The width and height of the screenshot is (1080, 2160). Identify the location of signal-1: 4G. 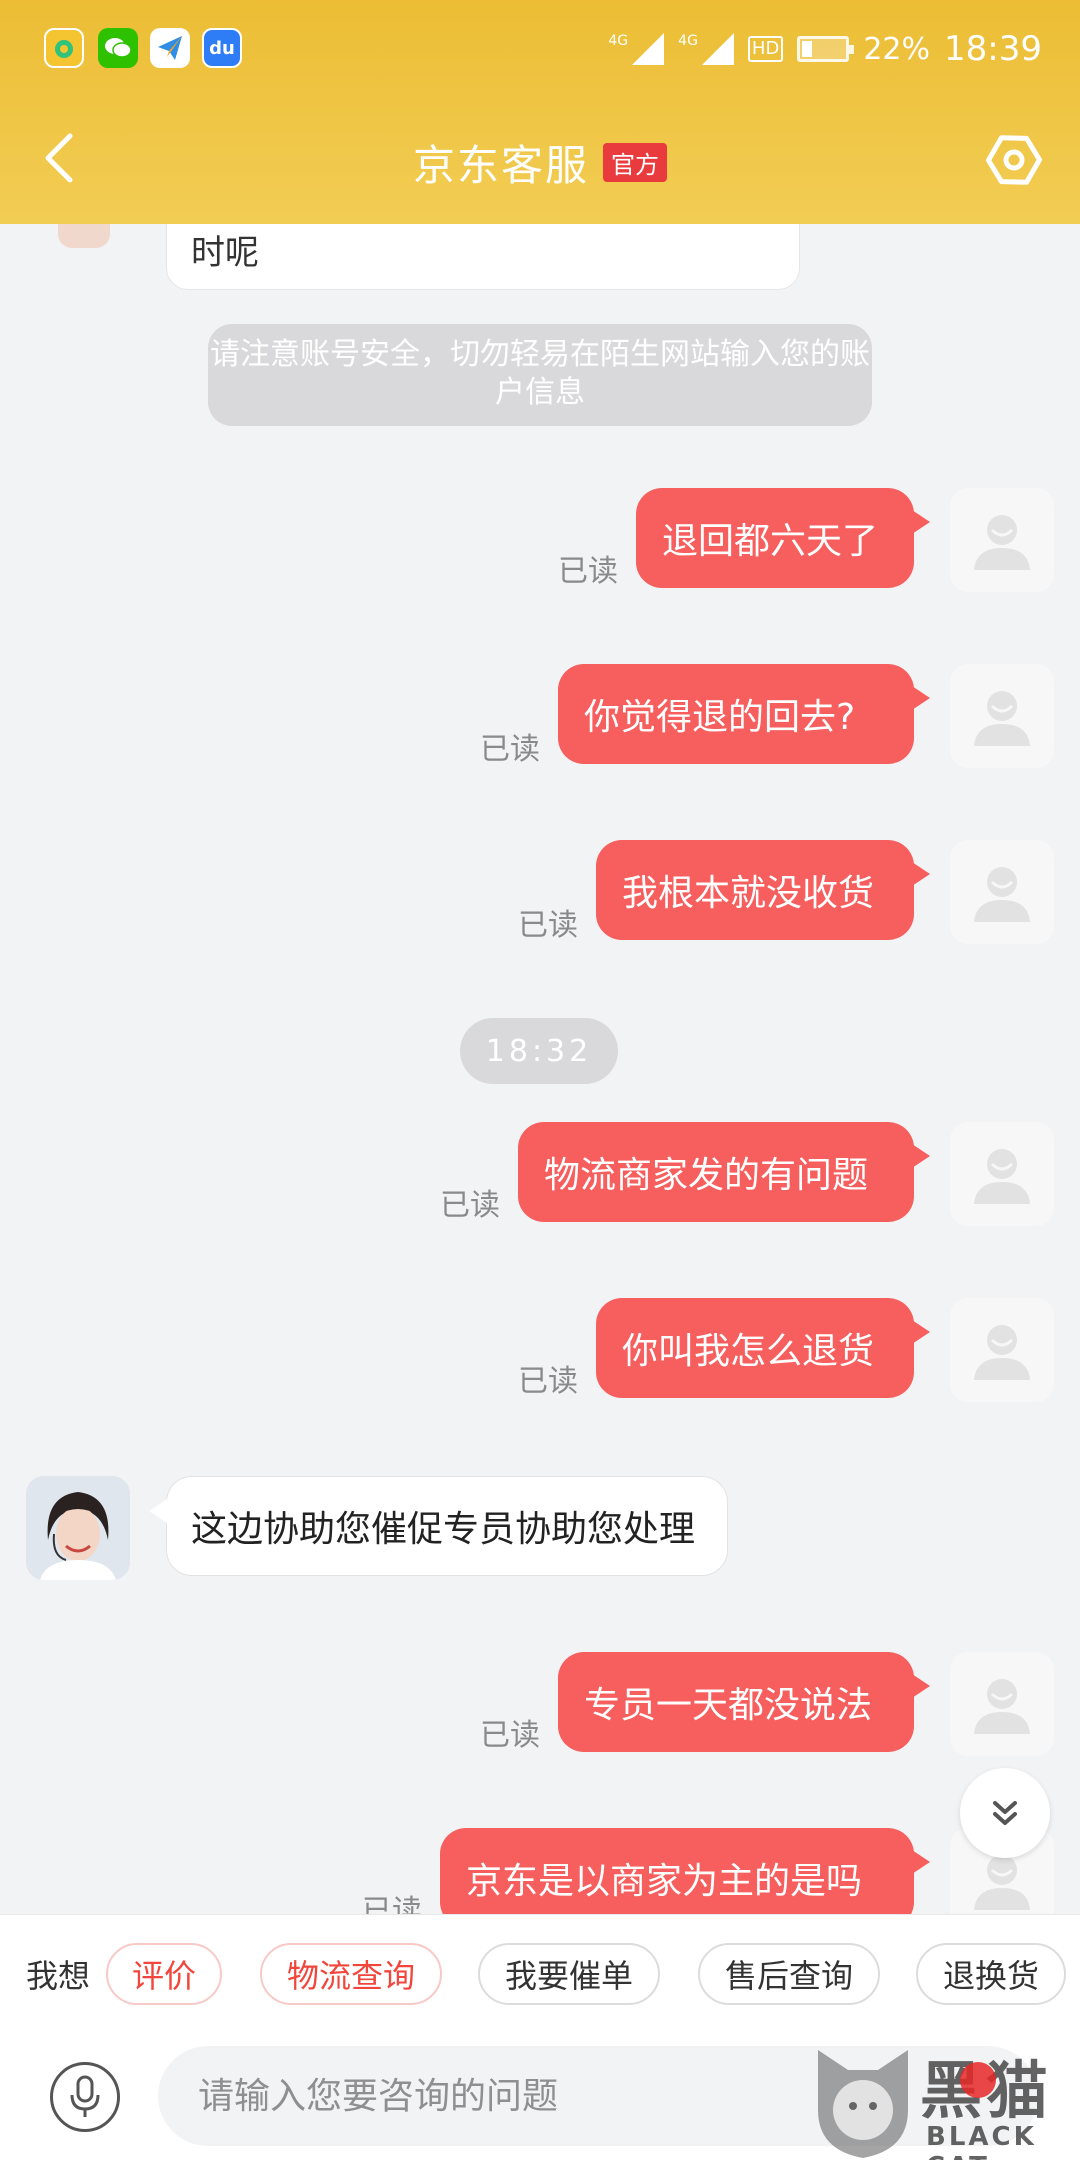
(636, 49).